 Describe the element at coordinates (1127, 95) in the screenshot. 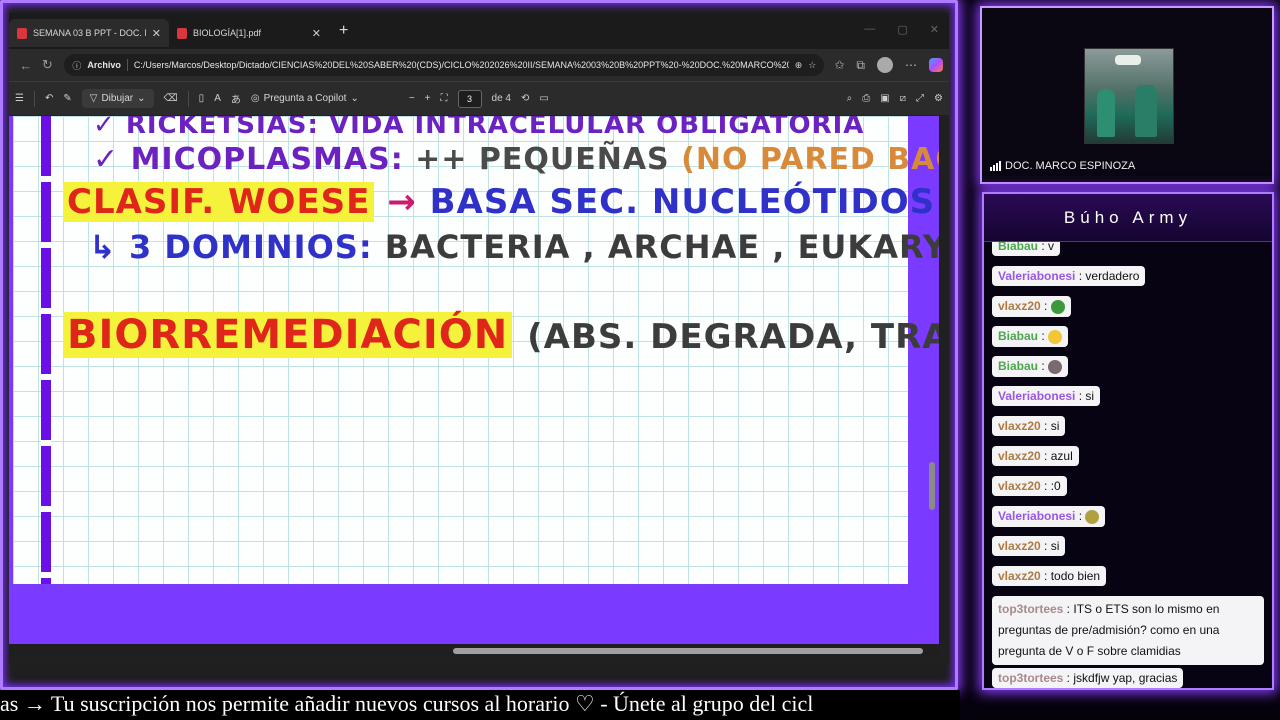

I see `webcam-frame: DOC. MARCO ESPINOZA` at that location.